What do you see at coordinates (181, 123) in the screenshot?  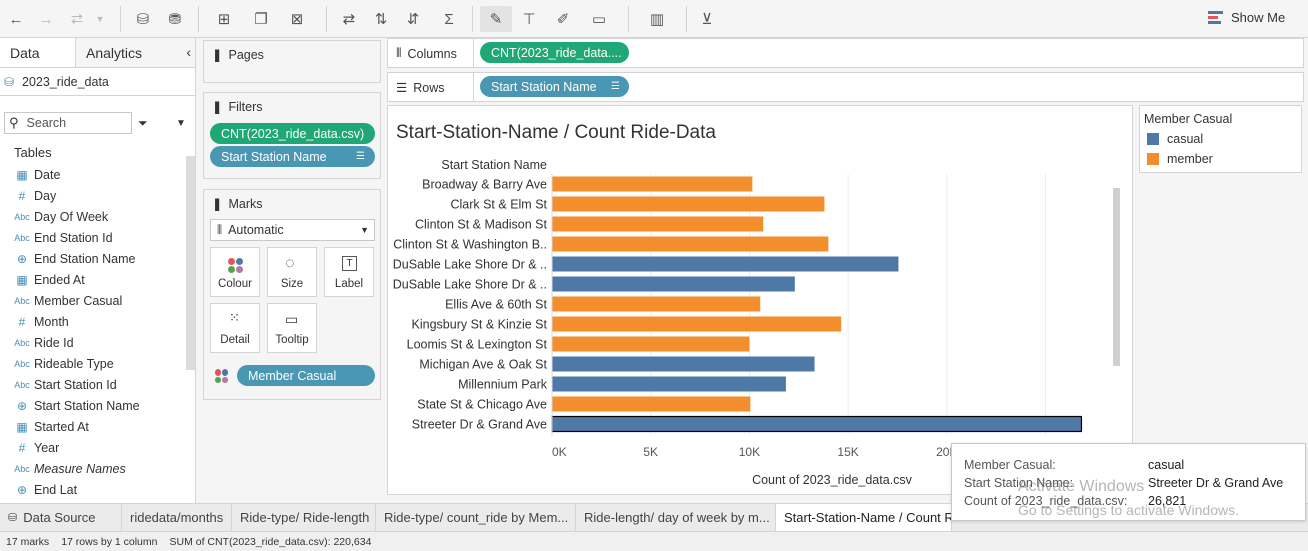 I see `view-options-icon: ▼` at bounding box center [181, 123].